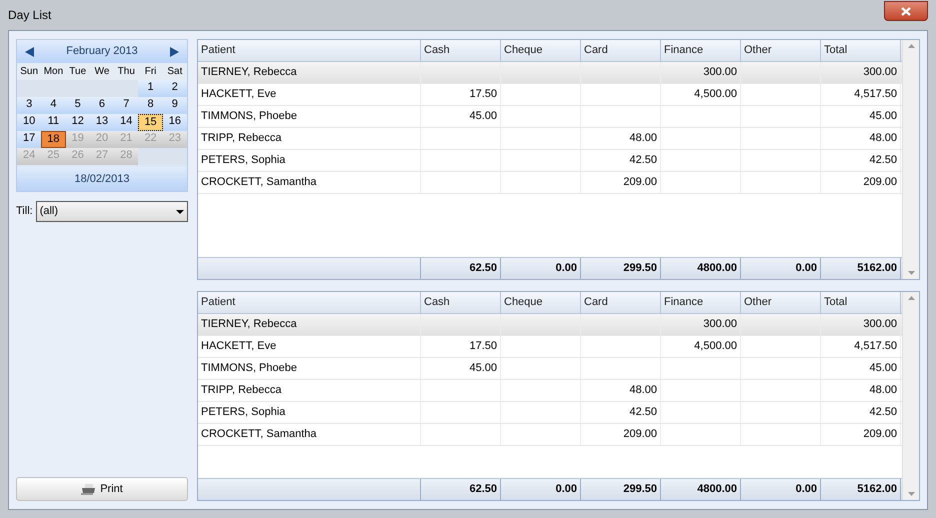 The width and height of the screenshot is (936, 518). I want to click on dropdown-caret-icon, so click(180, 212).